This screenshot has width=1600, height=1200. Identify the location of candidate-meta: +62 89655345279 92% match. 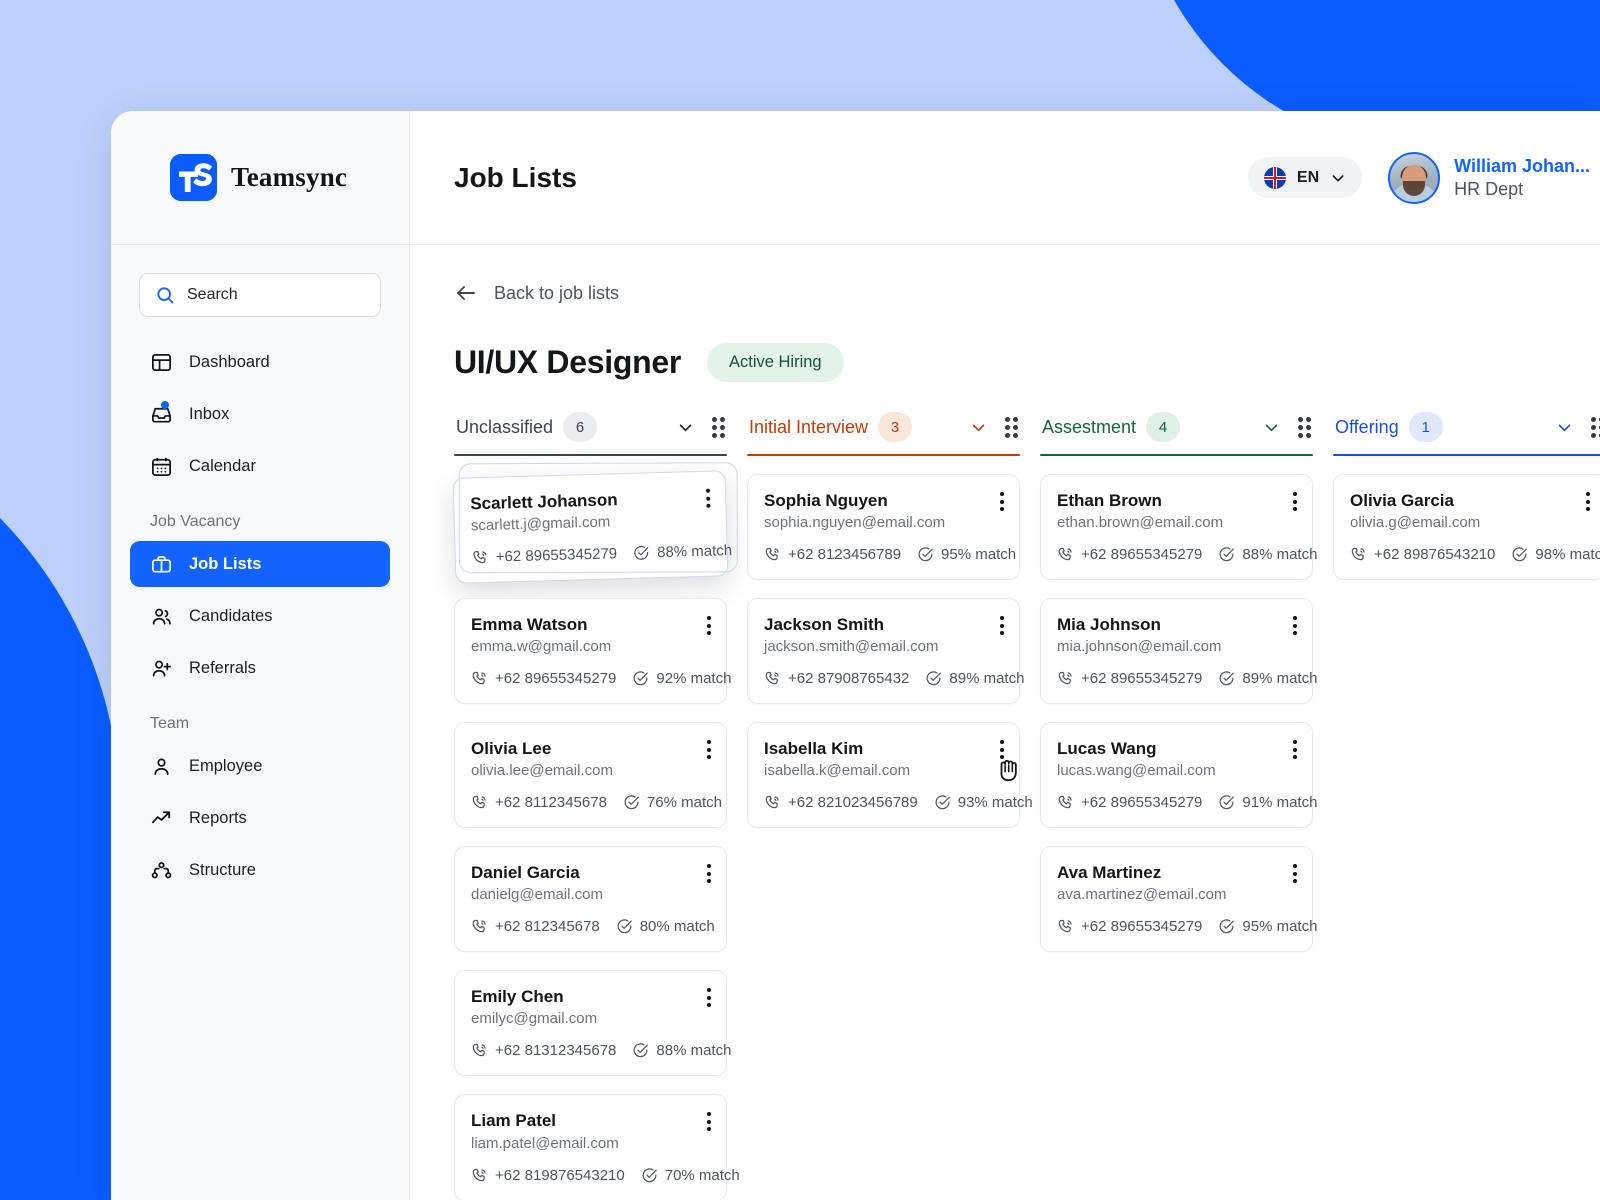
(601, 678).